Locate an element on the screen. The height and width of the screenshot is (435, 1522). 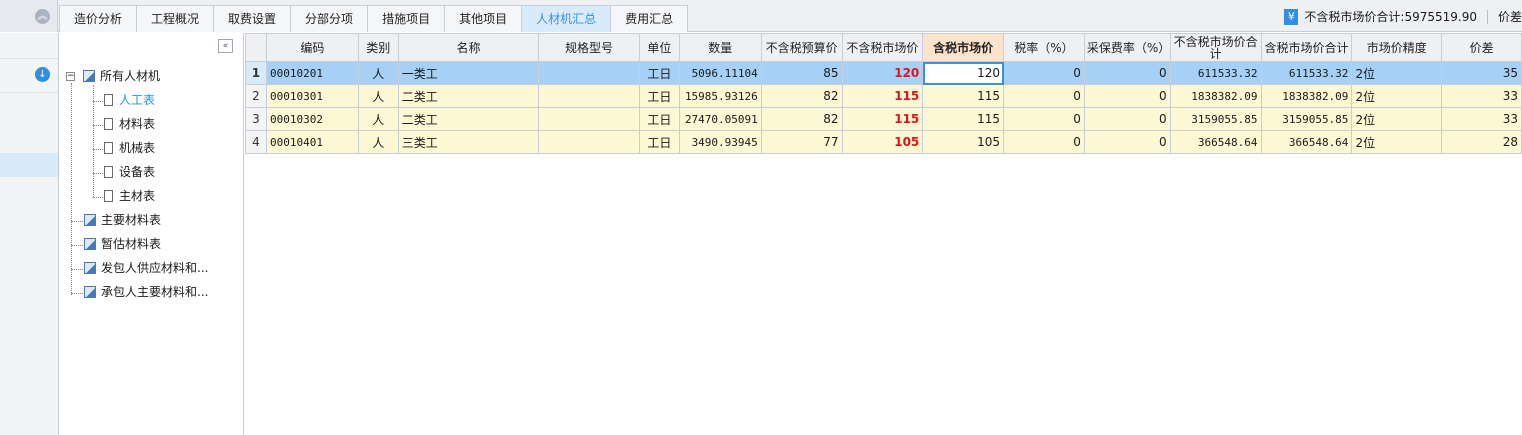
cell-budget: 77 is located at coordinates (801, 142).